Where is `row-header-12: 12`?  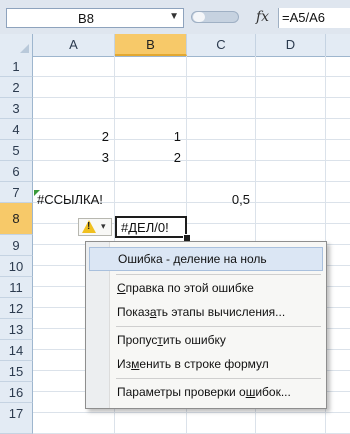 row-header-12: 12 is located at coordinates (16, 308).